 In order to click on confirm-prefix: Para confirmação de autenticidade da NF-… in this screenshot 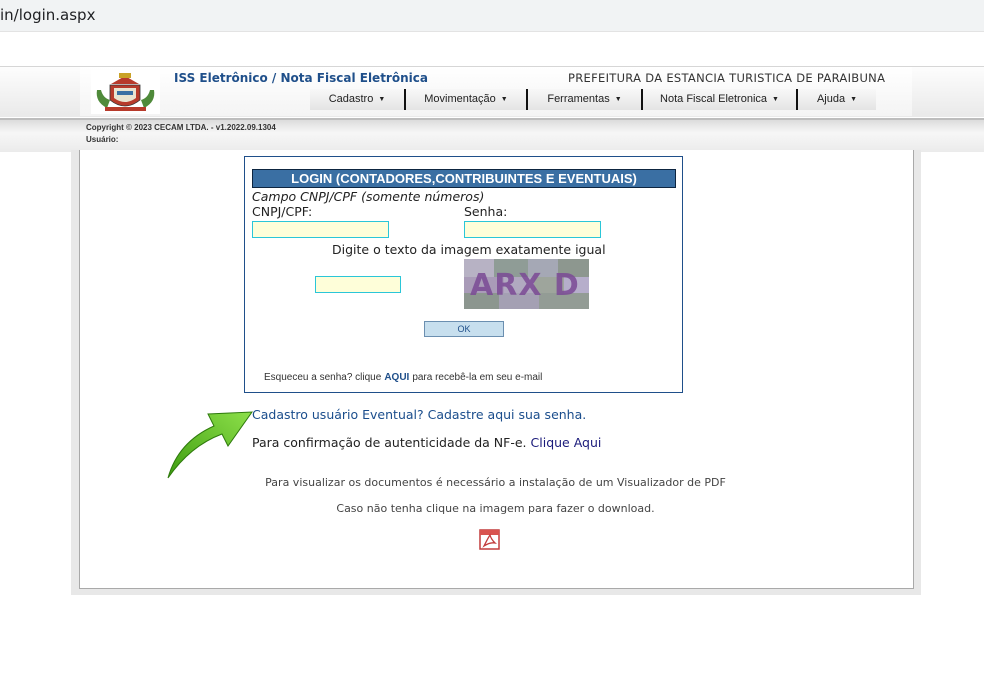, I will do `click(389, 442)`.